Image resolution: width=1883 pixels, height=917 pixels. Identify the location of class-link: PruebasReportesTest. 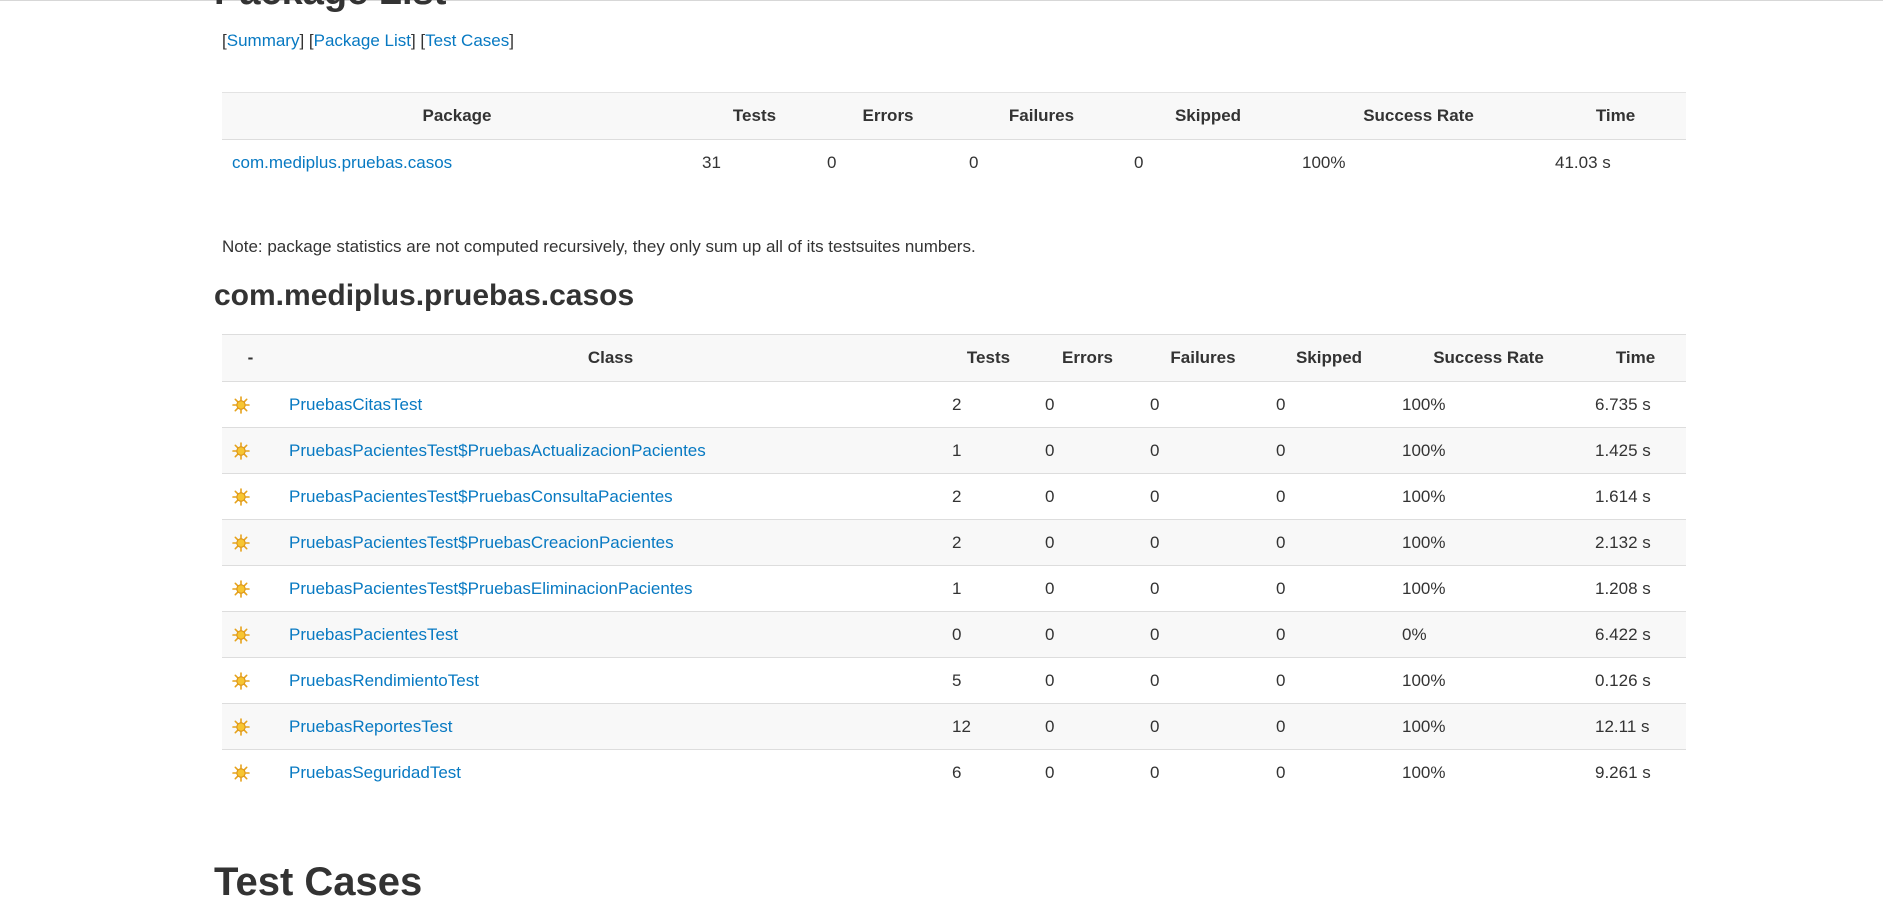
(370, 726).